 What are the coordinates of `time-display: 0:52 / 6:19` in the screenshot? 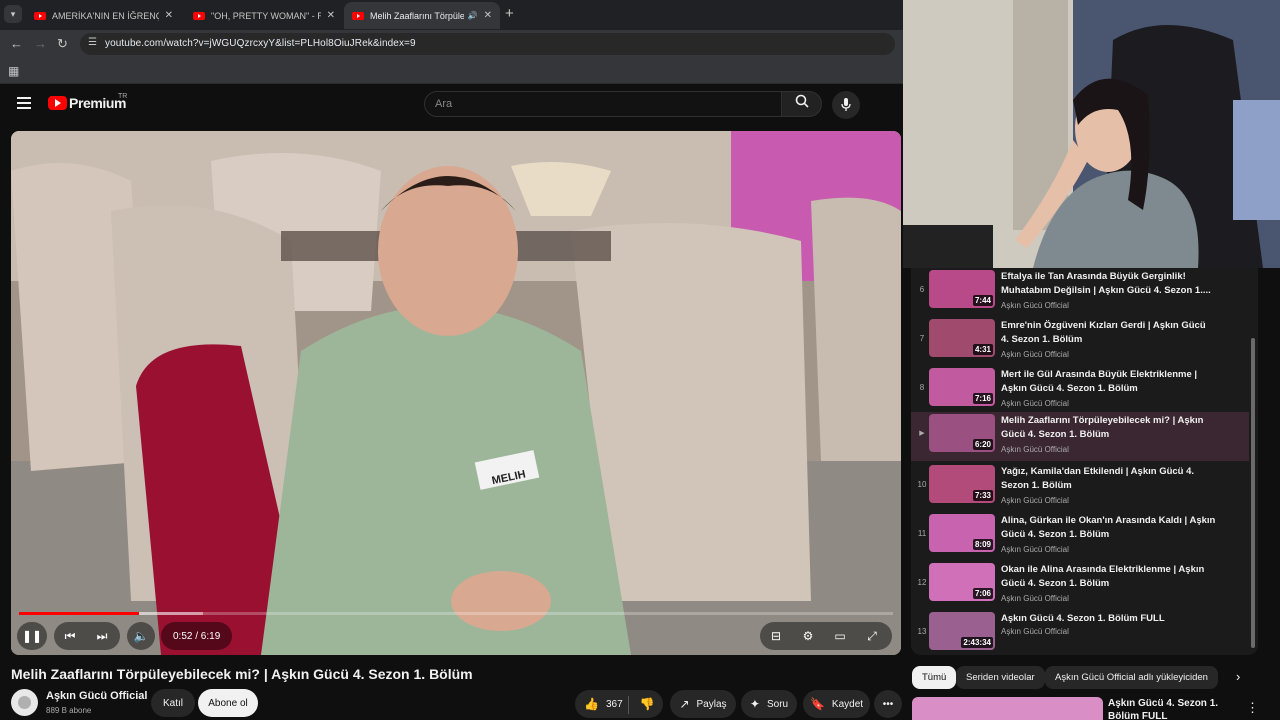 It's located at (197, 636).